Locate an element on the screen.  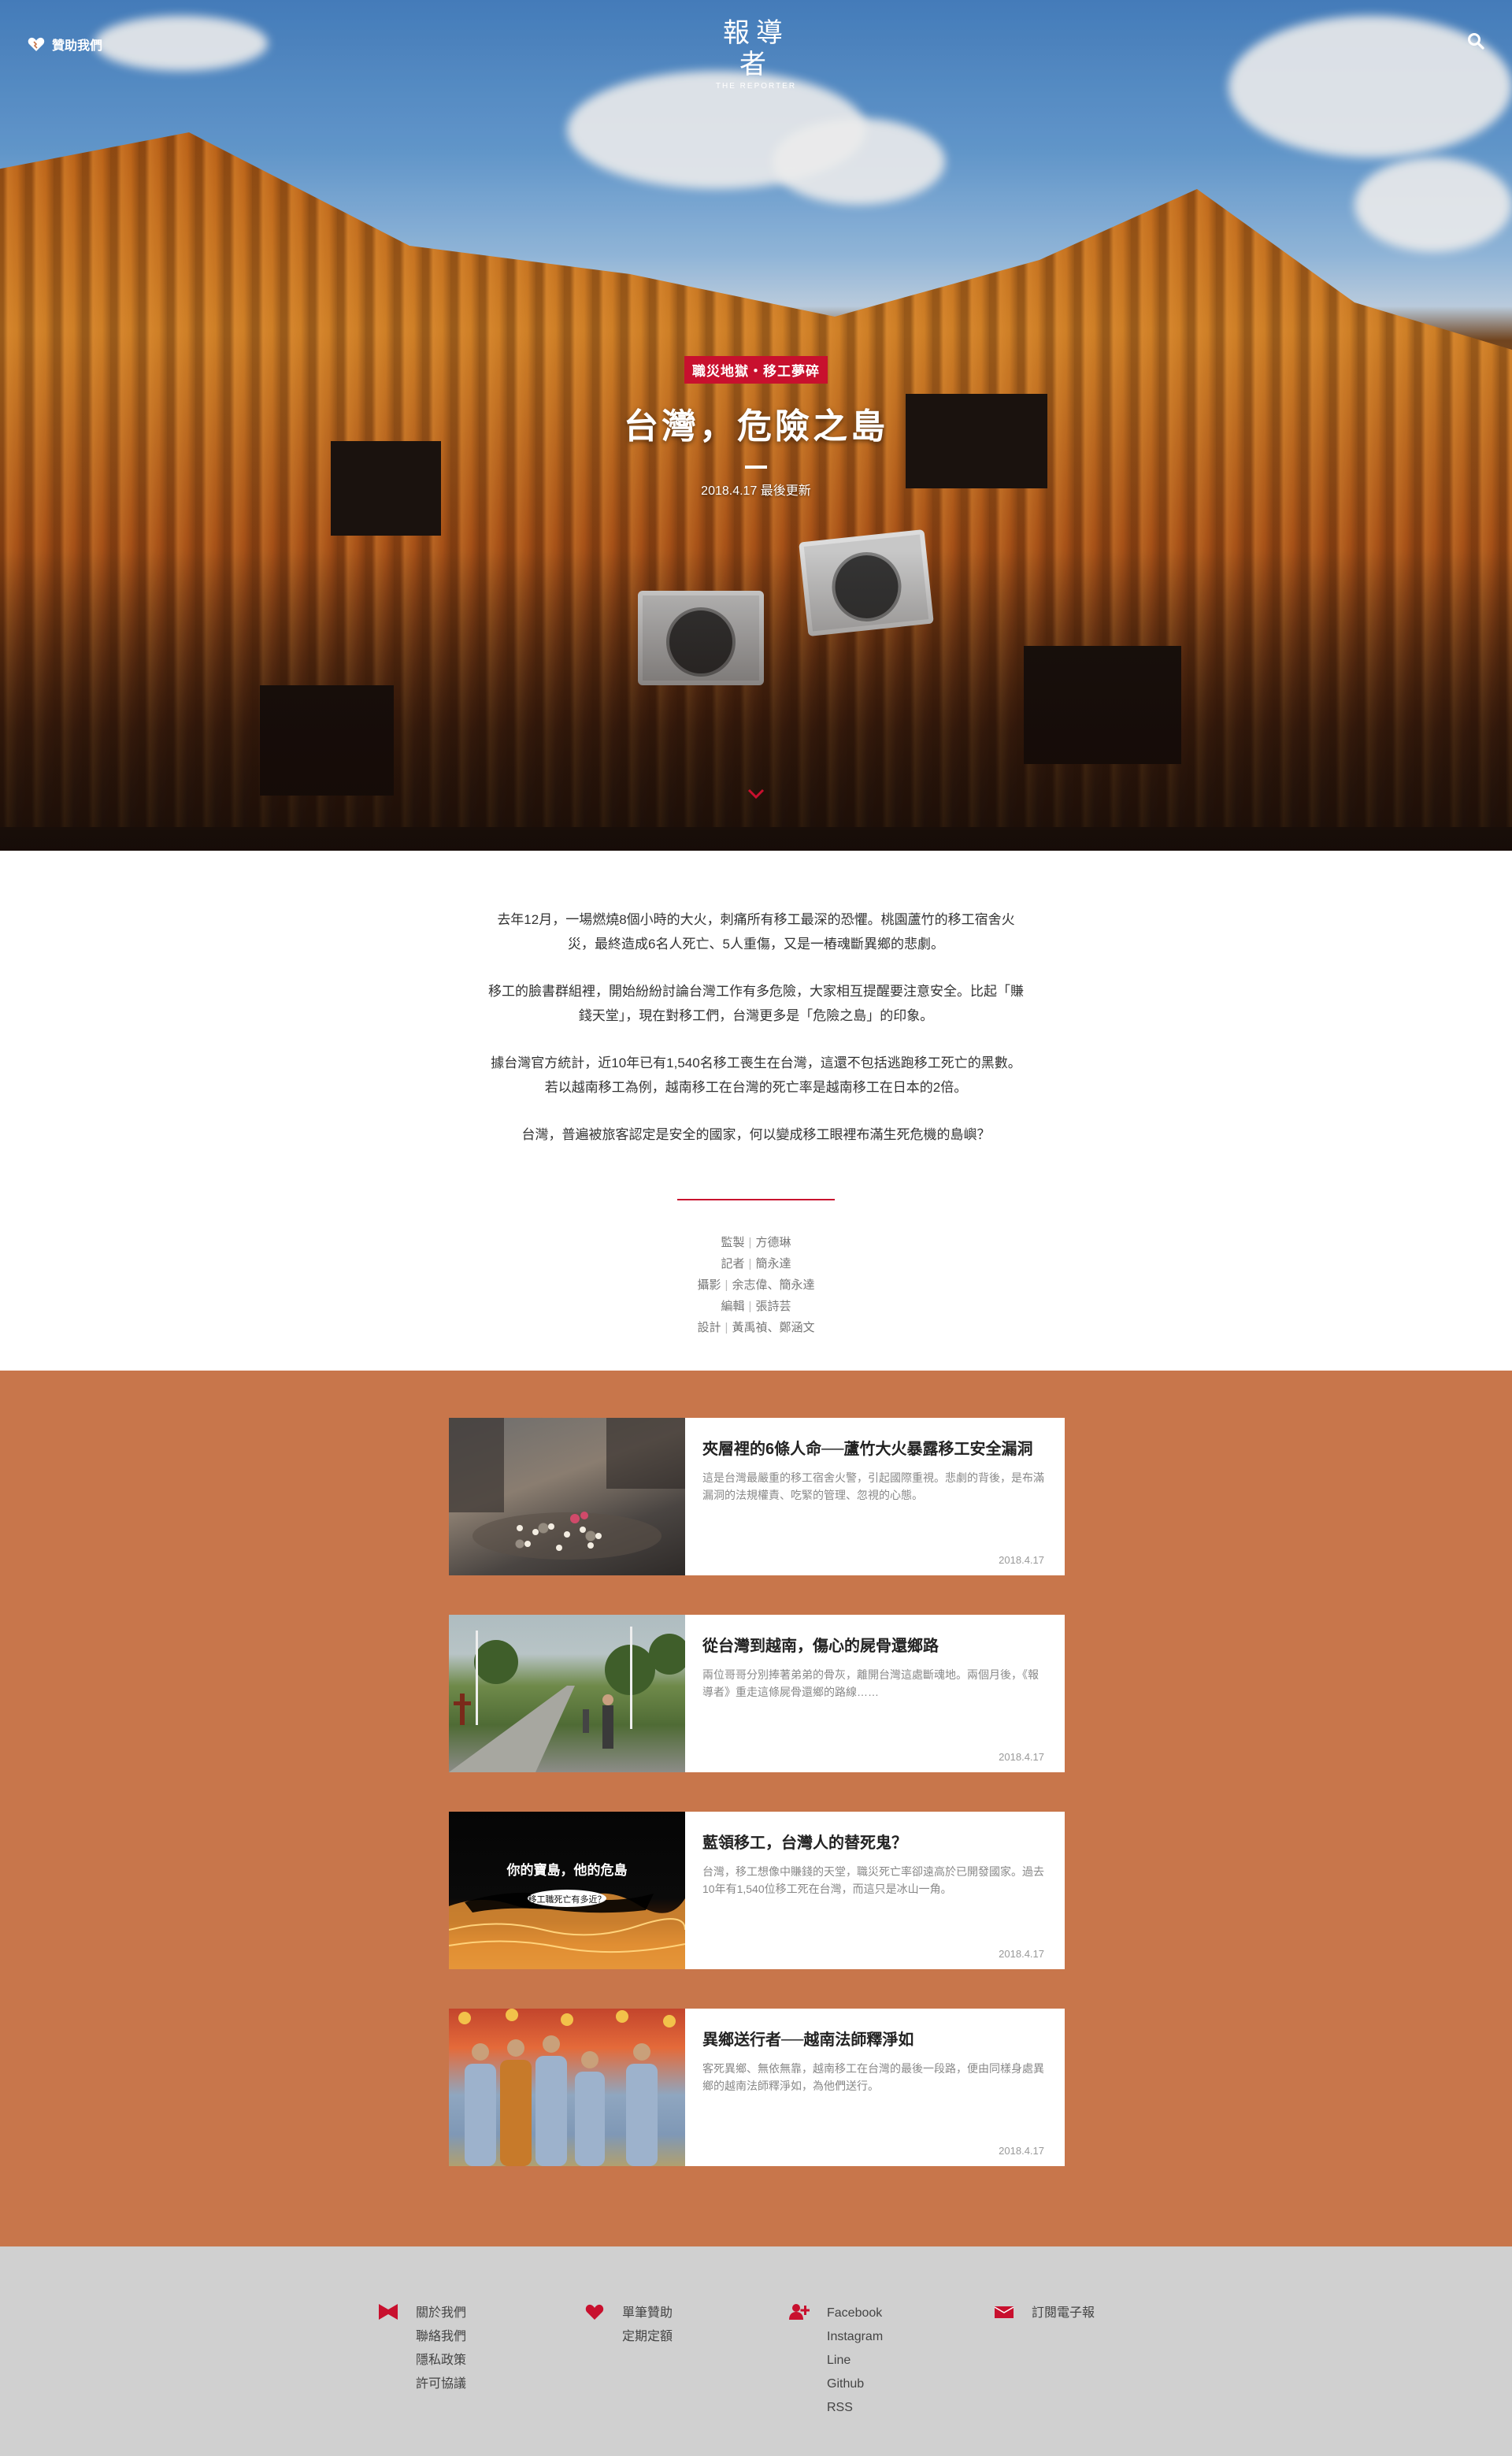
footer-link-github: Github is located at coordinates (855, 2384).